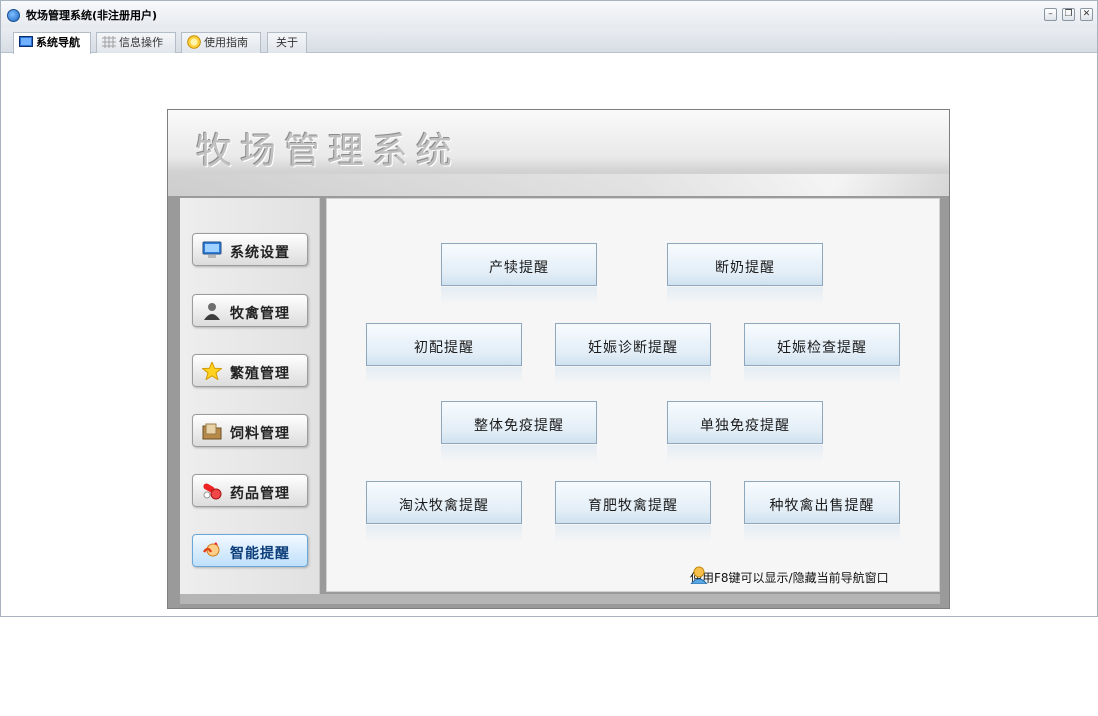 This screenshot has width=1098, height=716. Describe the element at coordinates (549, 14) in the screenshot. I see `title-bar: 牧场管理系统(非注册用户) – ❐ ✕` at that location.